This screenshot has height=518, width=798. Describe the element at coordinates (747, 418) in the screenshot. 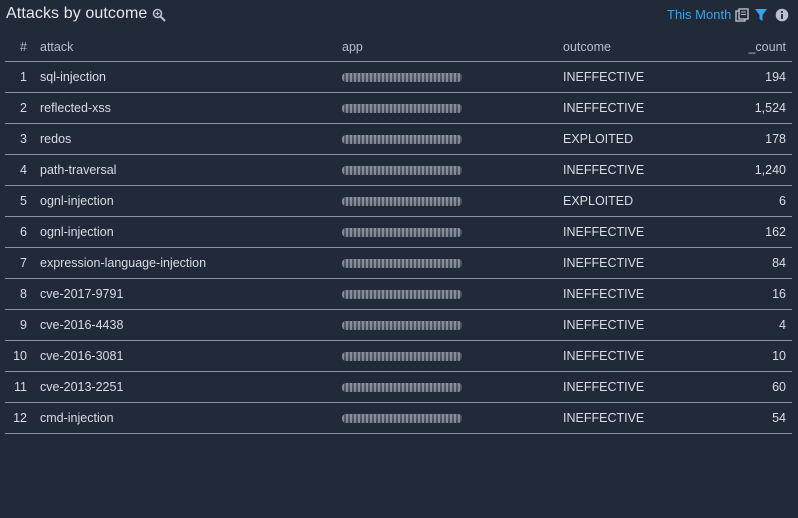

I see `count-cell: 54` at that location.